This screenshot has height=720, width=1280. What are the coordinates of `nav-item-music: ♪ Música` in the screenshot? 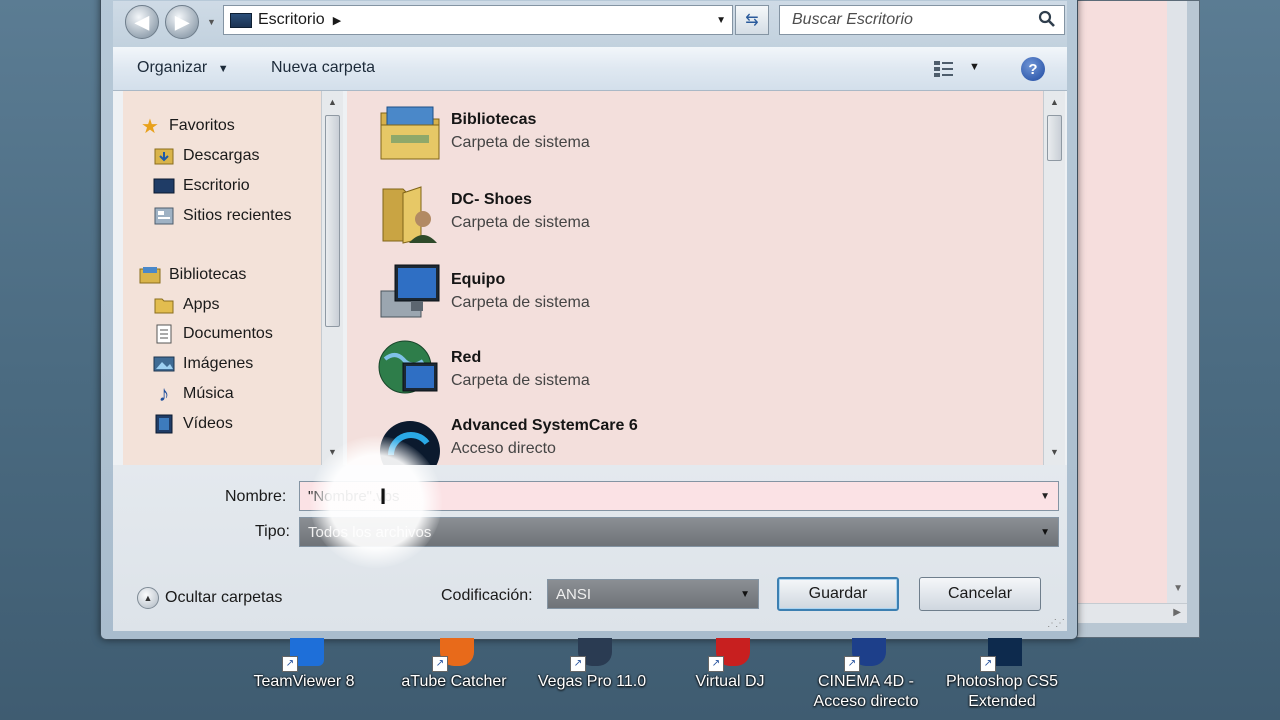 It's located at (193, 393).